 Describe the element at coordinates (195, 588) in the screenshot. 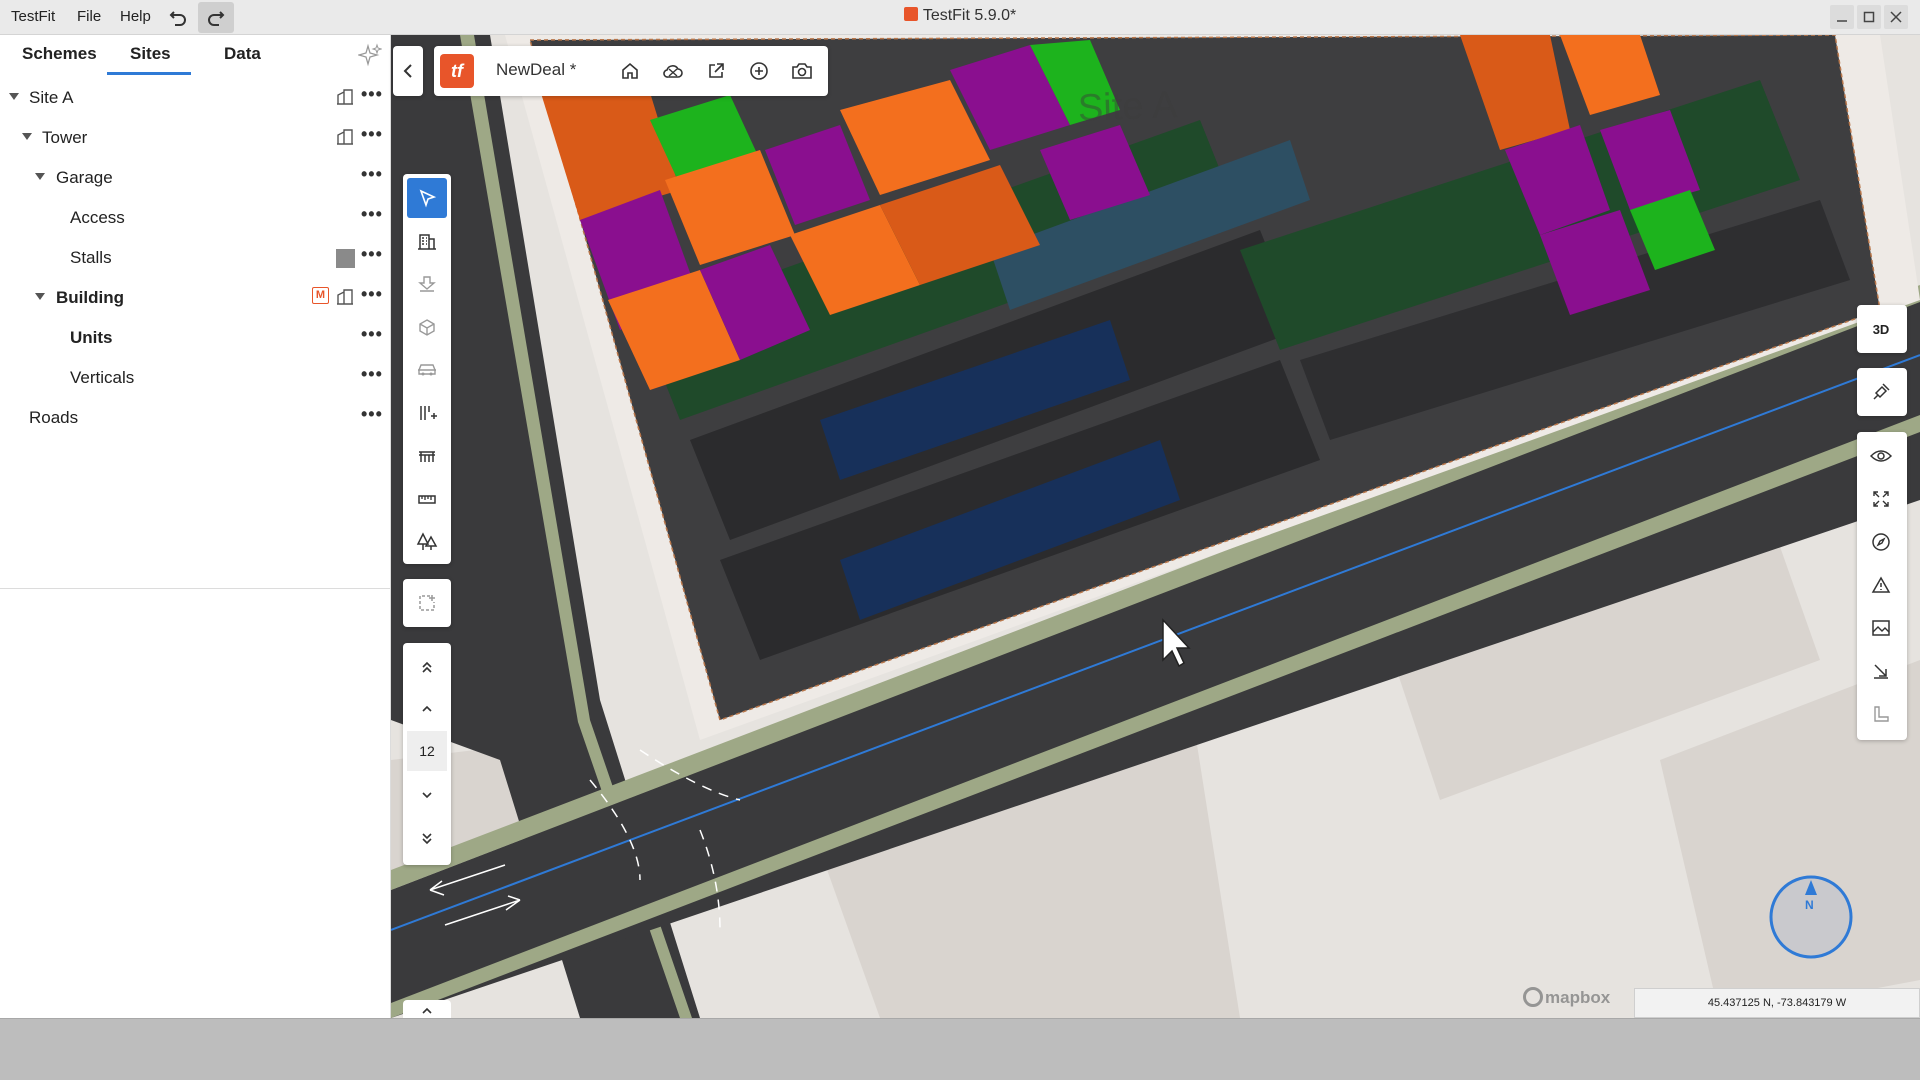

I see `panel-divider` at that location.